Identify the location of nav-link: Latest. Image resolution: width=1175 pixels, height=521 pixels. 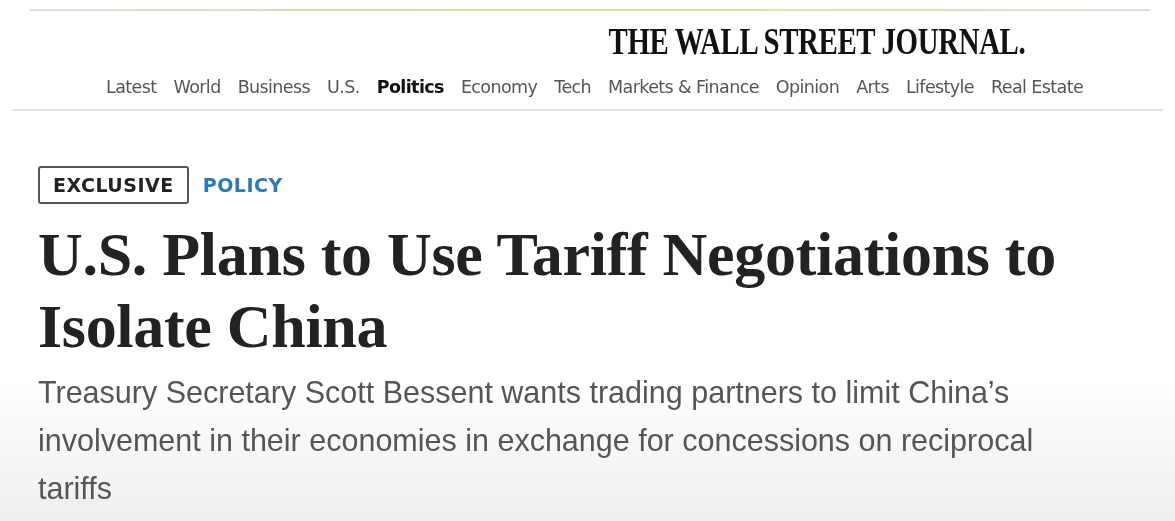
(131, 93).